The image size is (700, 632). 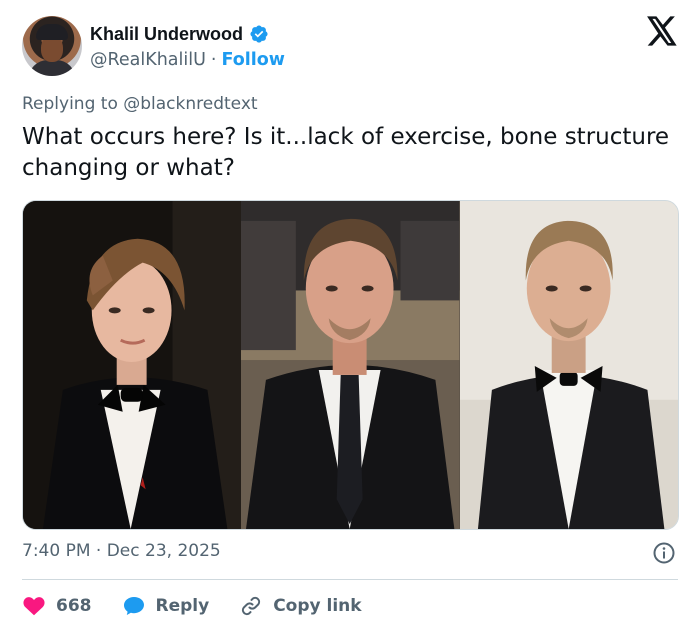 I want to click on author-name-row: Khalil Underwood, so click(x=179, y=34).